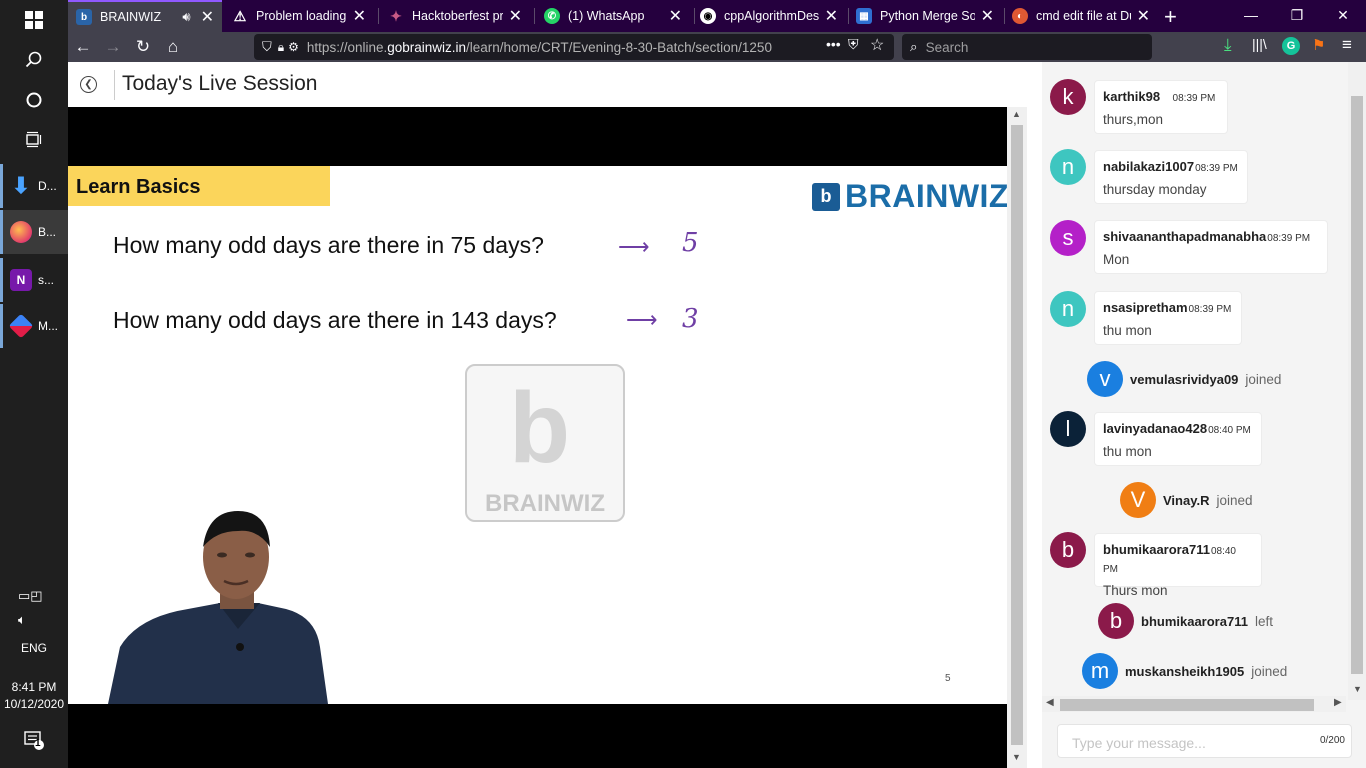 This screenshot has width=1366, height=768. I want to click on restore-window-icon: ❐, so click(1297, 15).